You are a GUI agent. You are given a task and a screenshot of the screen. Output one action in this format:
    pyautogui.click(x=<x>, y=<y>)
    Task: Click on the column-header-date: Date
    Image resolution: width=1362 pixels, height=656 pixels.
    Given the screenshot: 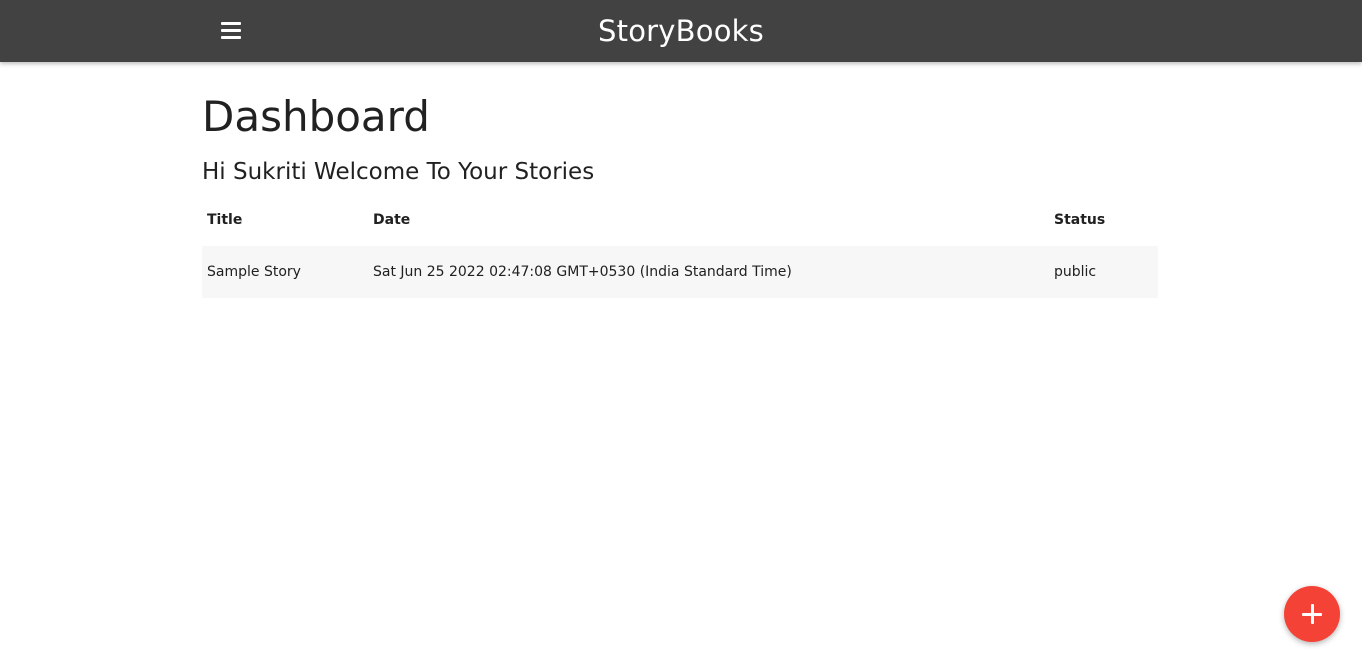 What is the action you would take?
    pyautogui.click(x=392, y=220)
    